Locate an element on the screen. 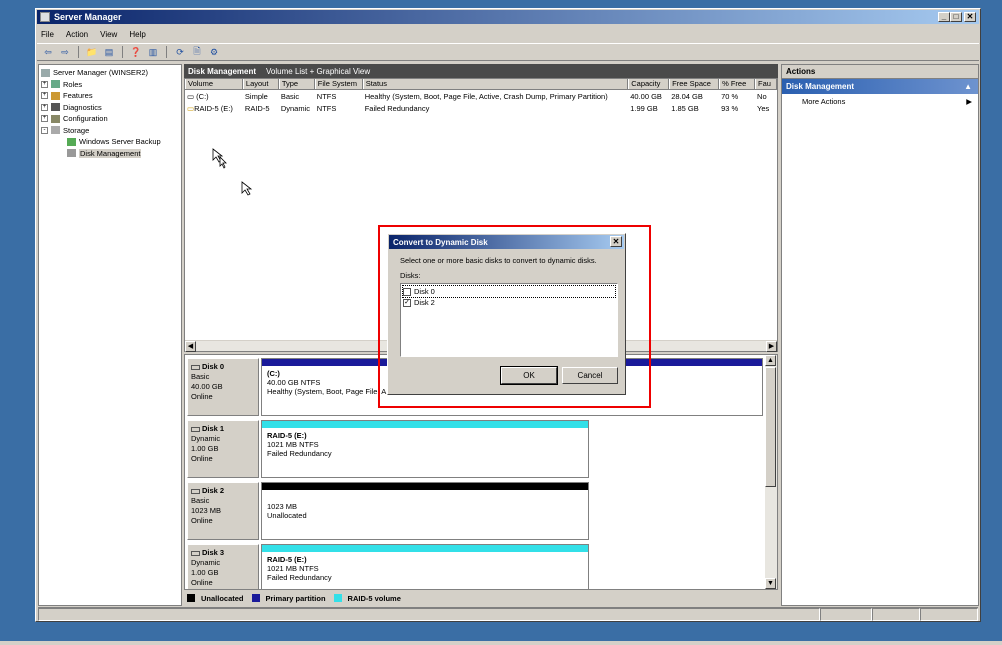 The height and width of the screenshot is (645, 1002). window-title: Server Manager is located at coordinates (88, 17).